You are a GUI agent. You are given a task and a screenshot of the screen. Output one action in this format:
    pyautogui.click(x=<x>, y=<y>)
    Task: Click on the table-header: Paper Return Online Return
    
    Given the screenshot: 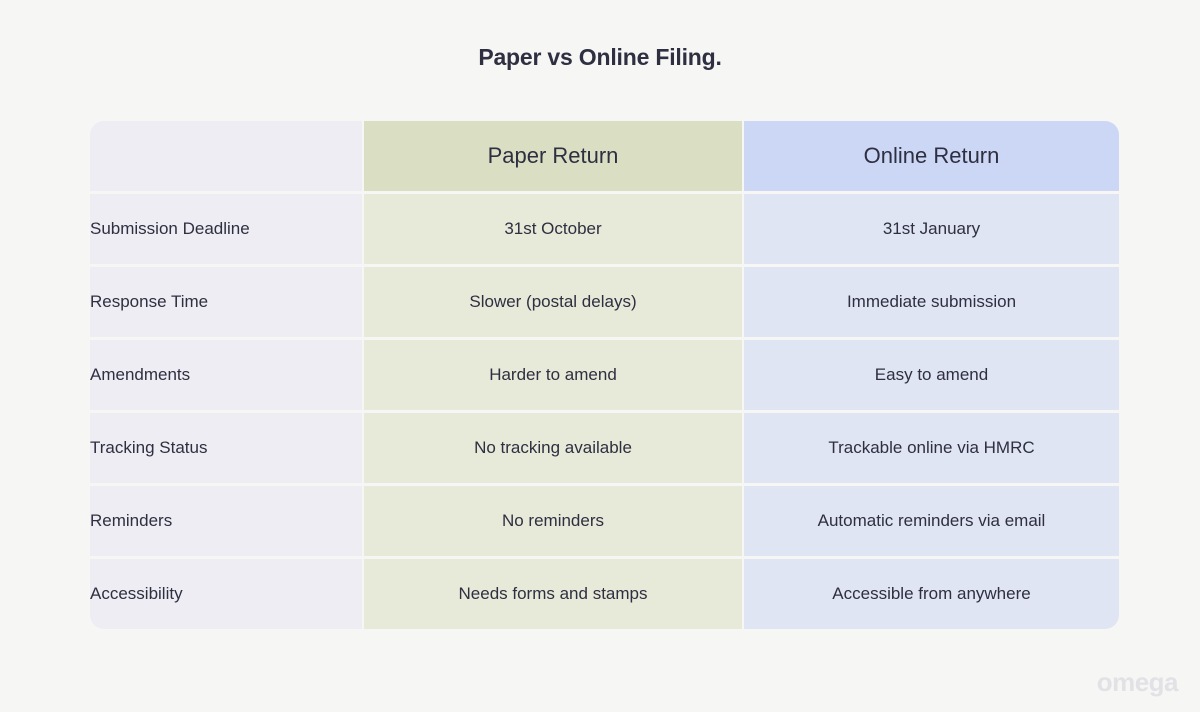 What is the action you would take?
    pyautogui.click(x=604, y=156)
    